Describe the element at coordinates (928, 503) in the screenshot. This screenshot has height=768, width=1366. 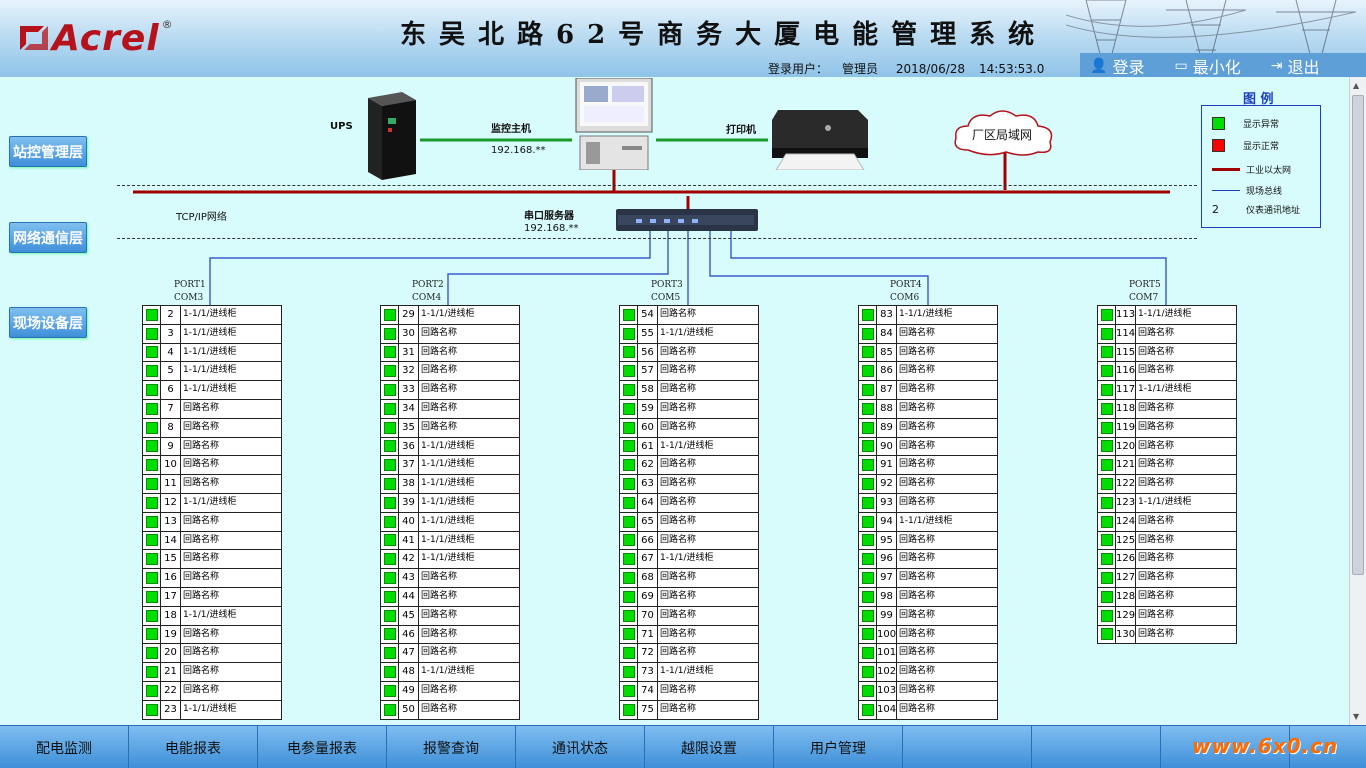
I see `device-row: 93 回路名称` at that location.